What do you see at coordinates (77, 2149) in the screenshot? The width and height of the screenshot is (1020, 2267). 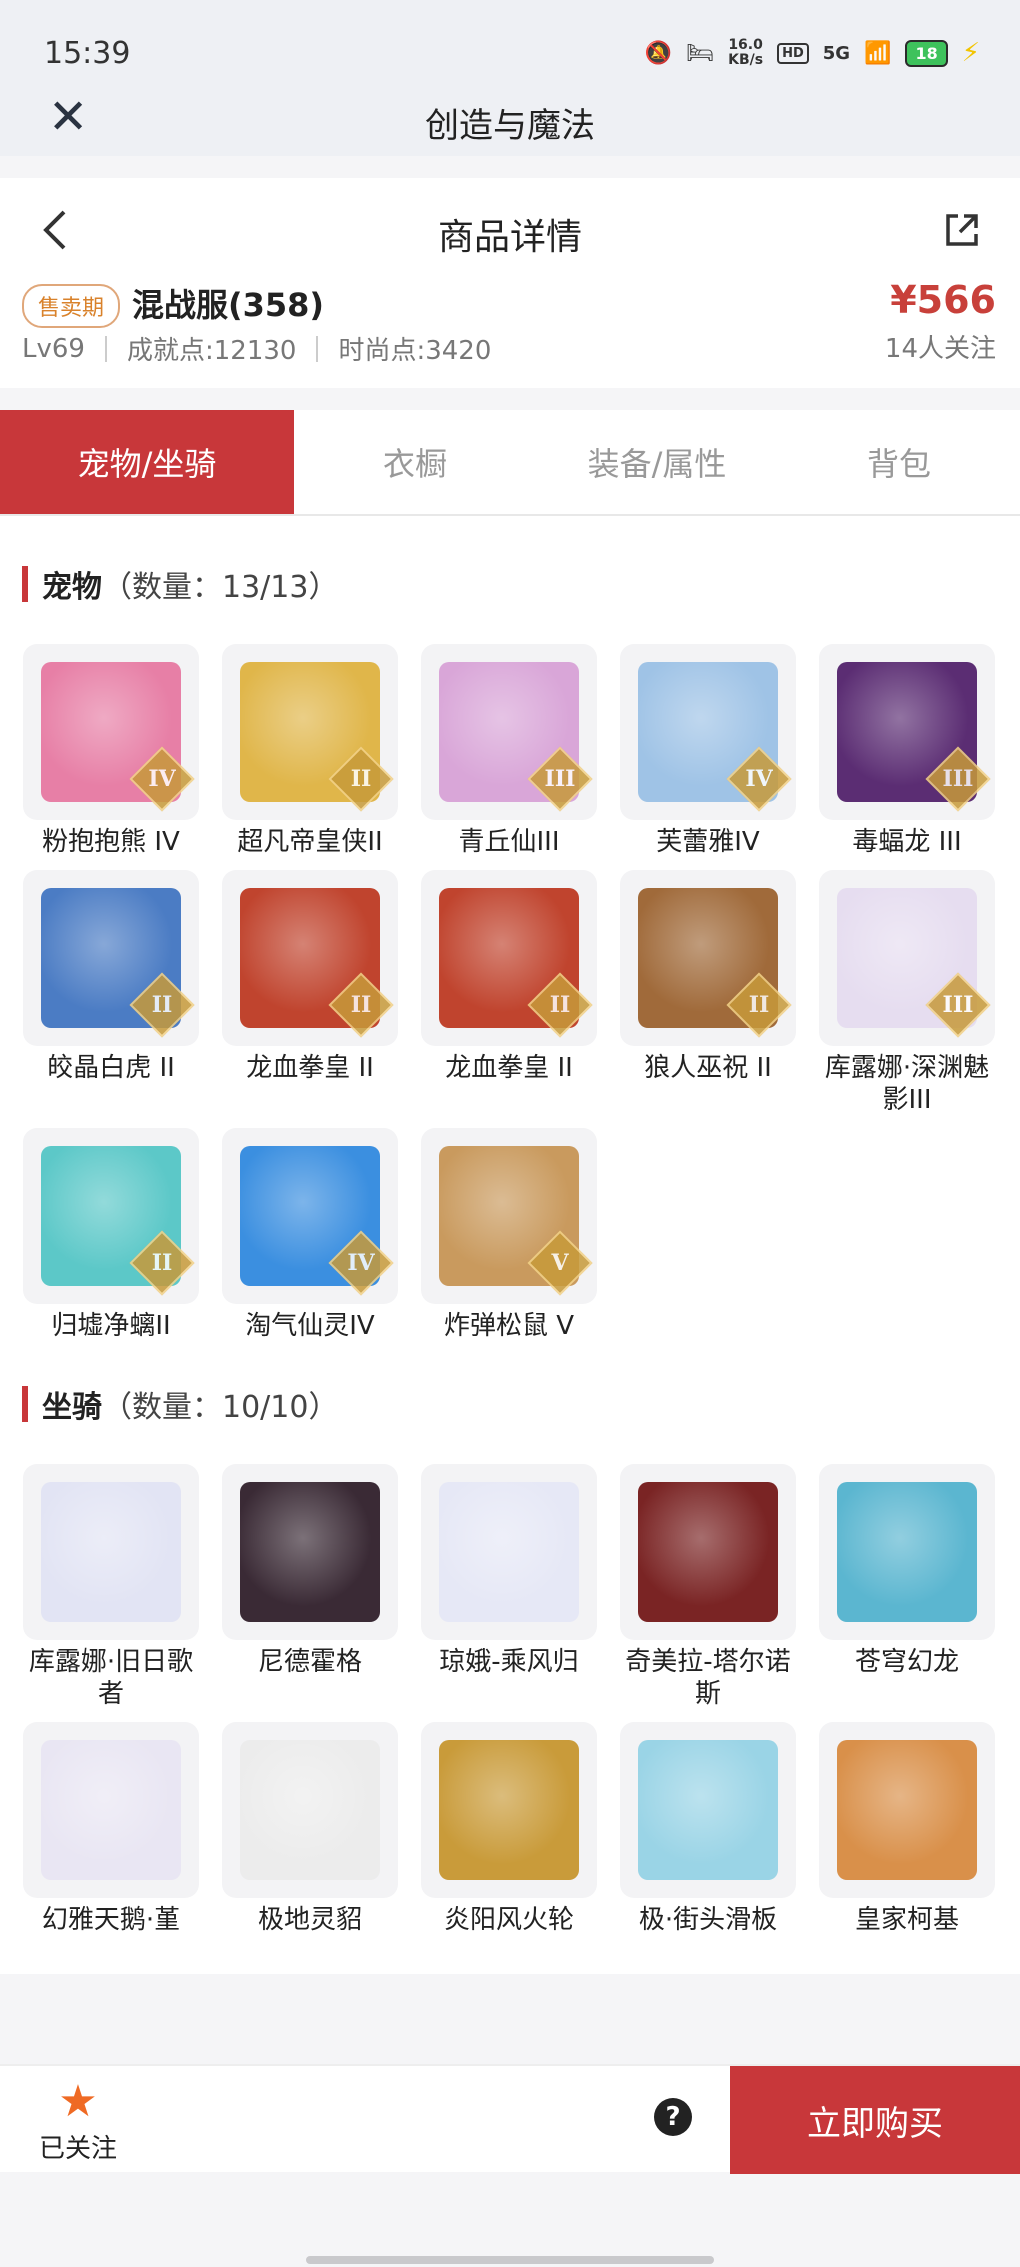 I see `follow-label: 已关注` at bounding box center [77, 2149].